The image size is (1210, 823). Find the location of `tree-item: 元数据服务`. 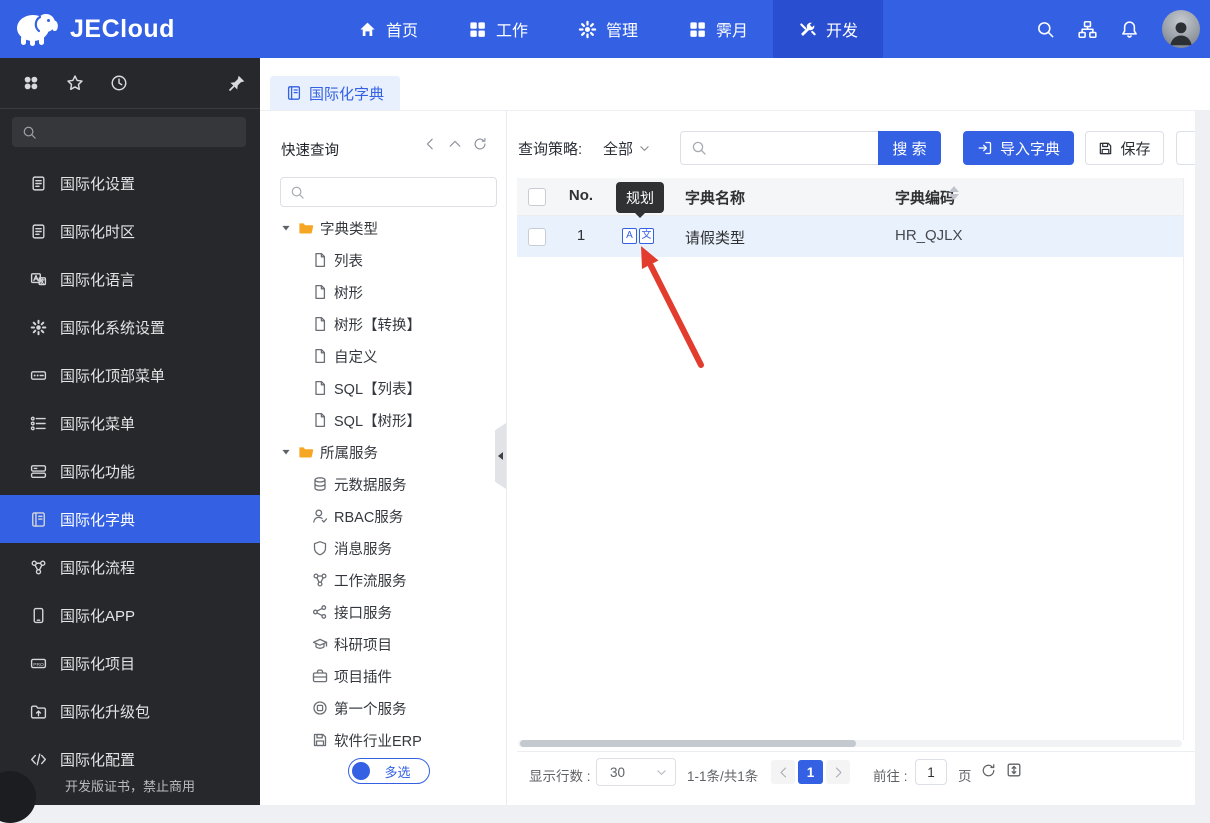

tree-item: 元数据服务 is located at coordinates (390, 484).